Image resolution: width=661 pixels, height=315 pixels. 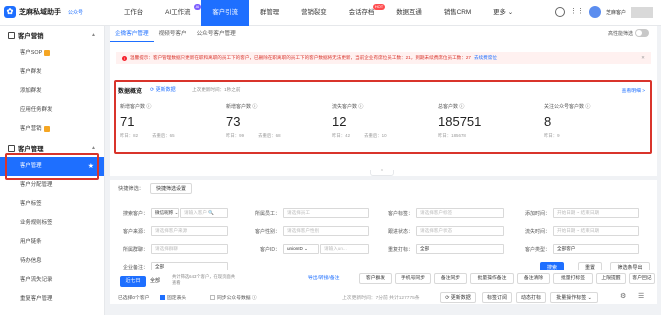 What do you see at coordinates (460, 213) in the screenshot?
I see `tag-select: 请选择客户标签` at bounding box center [460, 213].